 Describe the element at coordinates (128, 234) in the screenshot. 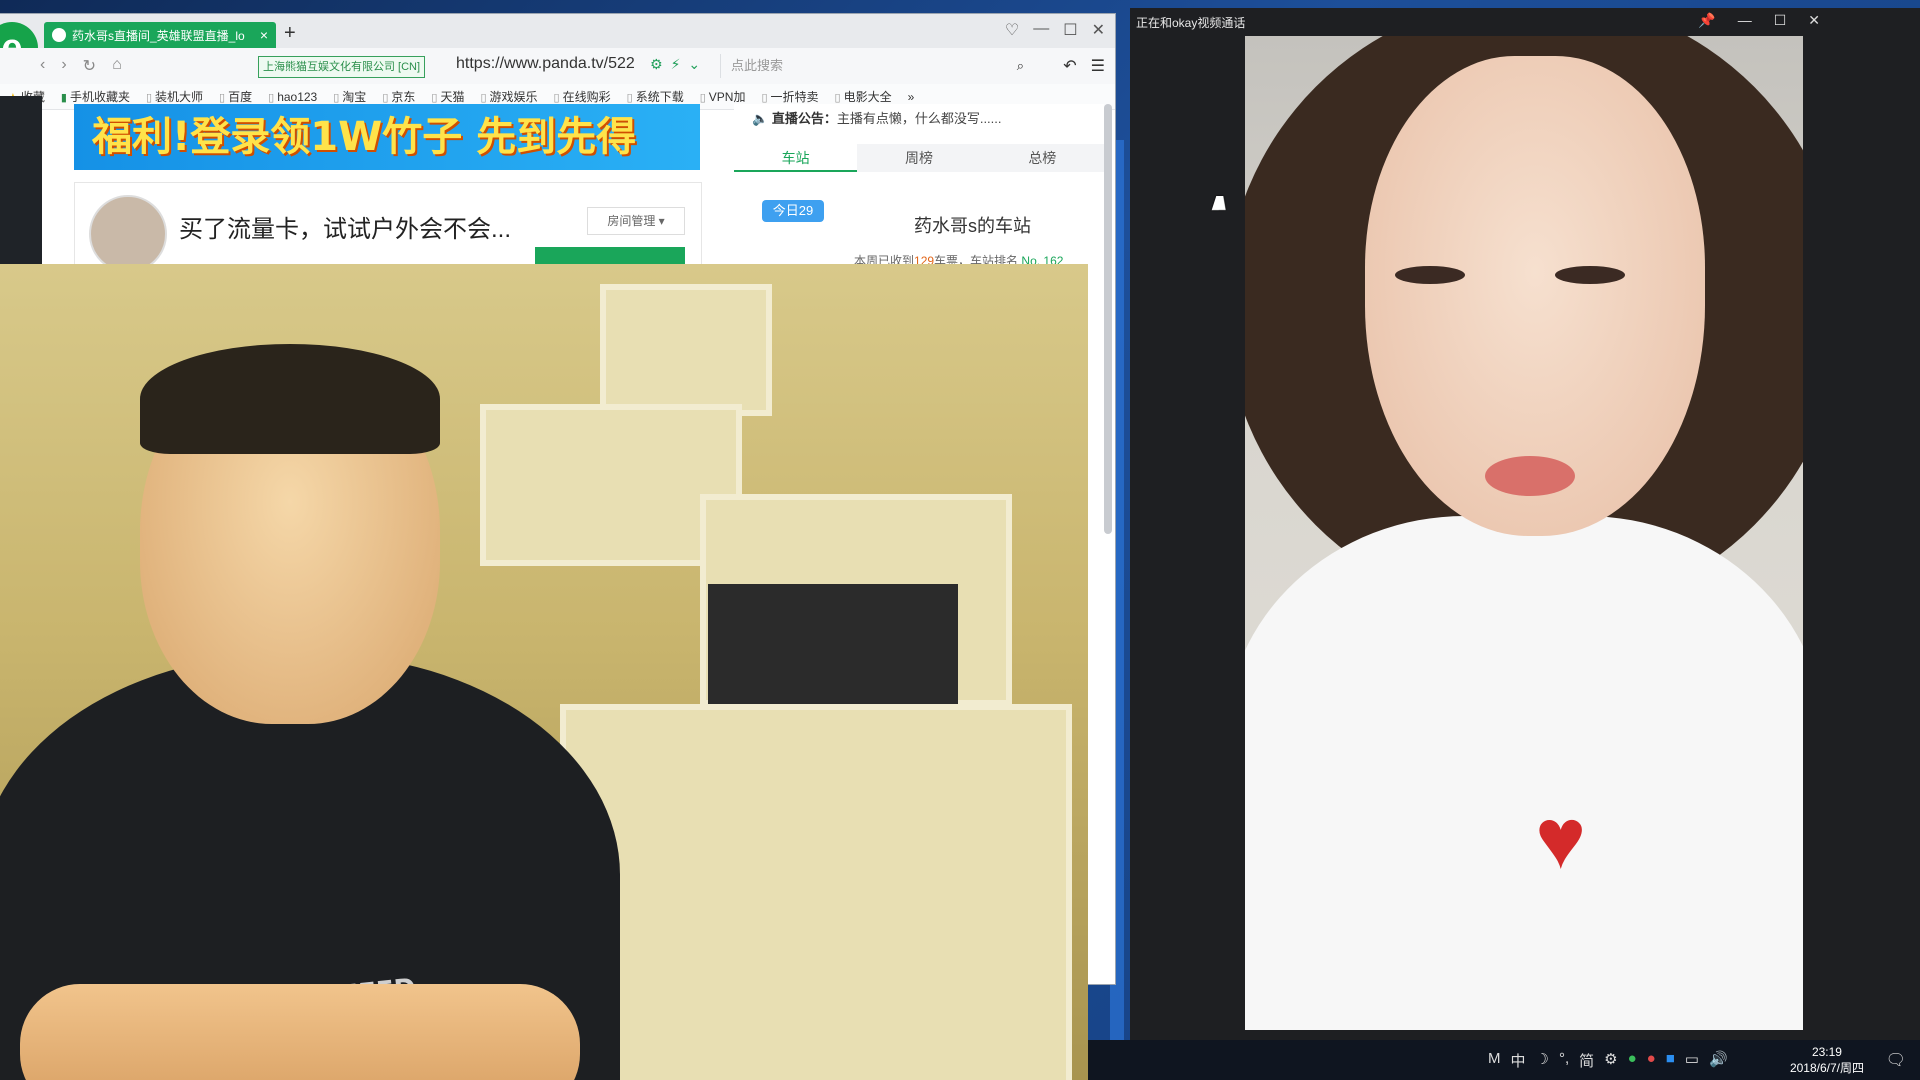

I see `streamer-avatar` at that location.